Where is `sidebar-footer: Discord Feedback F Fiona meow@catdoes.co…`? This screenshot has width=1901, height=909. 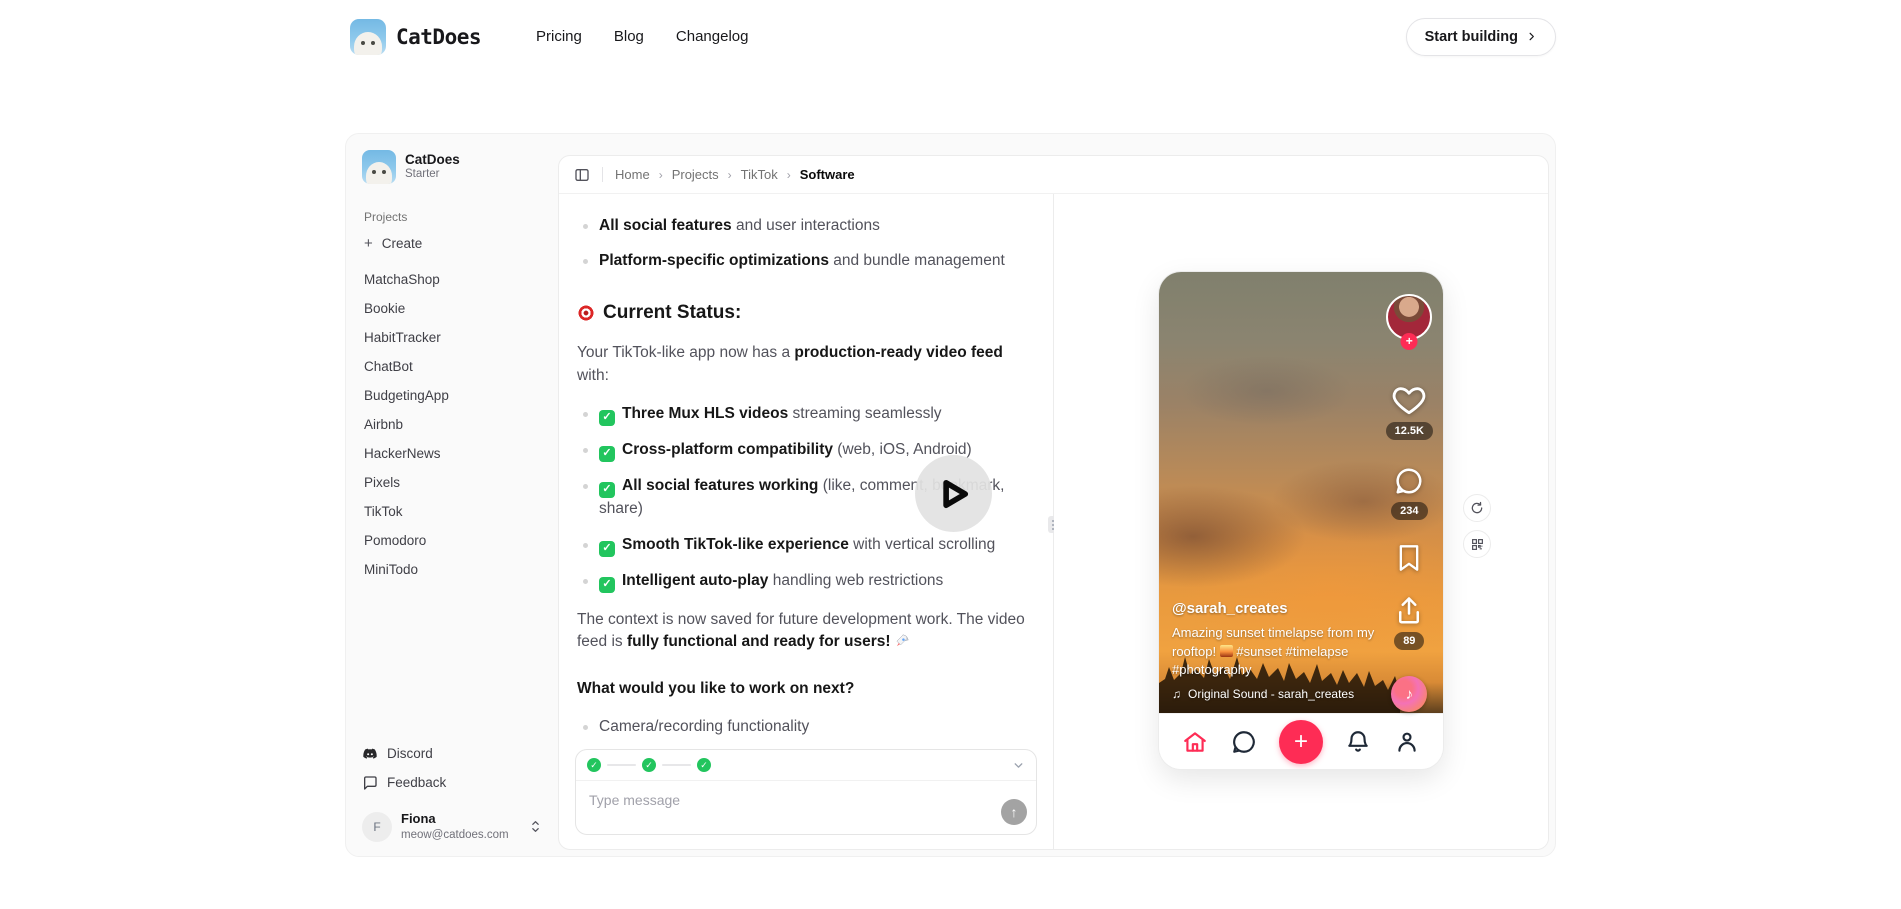
sidebar-footer: Discord Feedback F Fiona meow@catdoes.co… is located at coordinates (452, 790).